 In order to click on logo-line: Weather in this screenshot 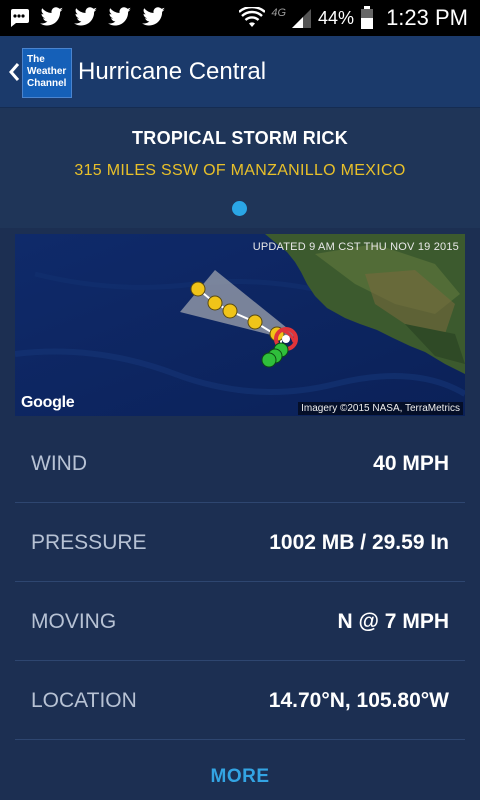, I will do `click(47, 71)`.